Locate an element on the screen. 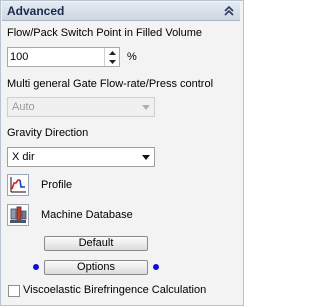  gravity-select: X dir is located at coordinates (81, 157).